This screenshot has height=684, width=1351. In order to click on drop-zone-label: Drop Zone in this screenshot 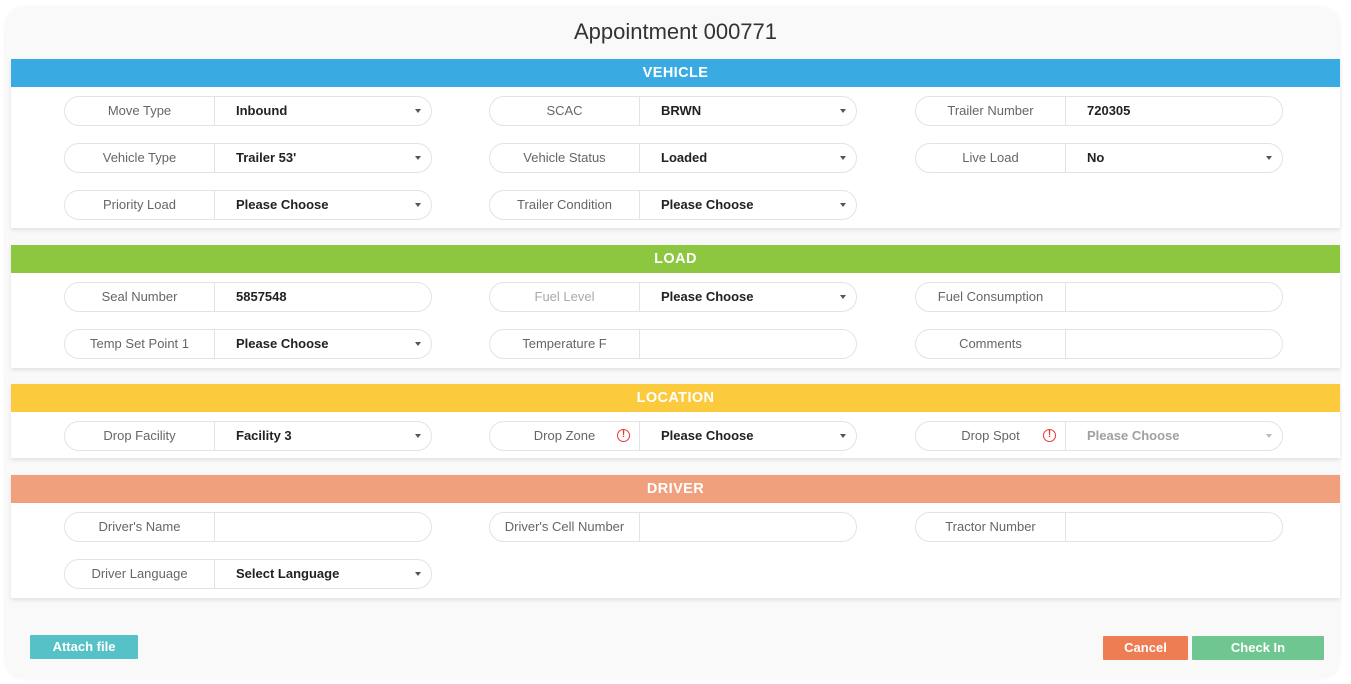, I will do `click(564, 435)`.